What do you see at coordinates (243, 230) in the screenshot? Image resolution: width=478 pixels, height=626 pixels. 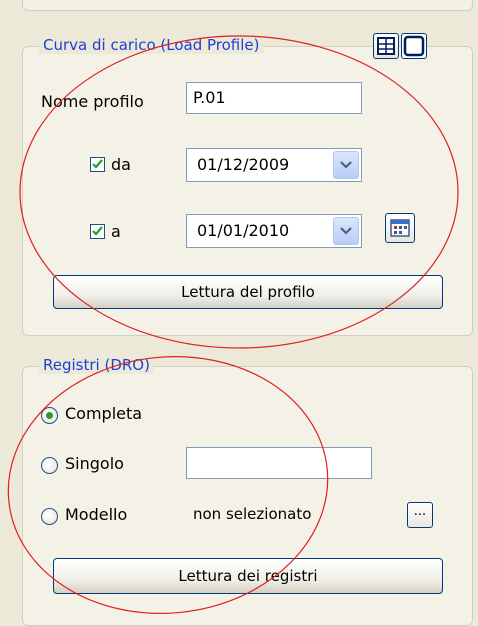 I see `to-date-value: 01/01/2010` at bounding box center [243, 230].